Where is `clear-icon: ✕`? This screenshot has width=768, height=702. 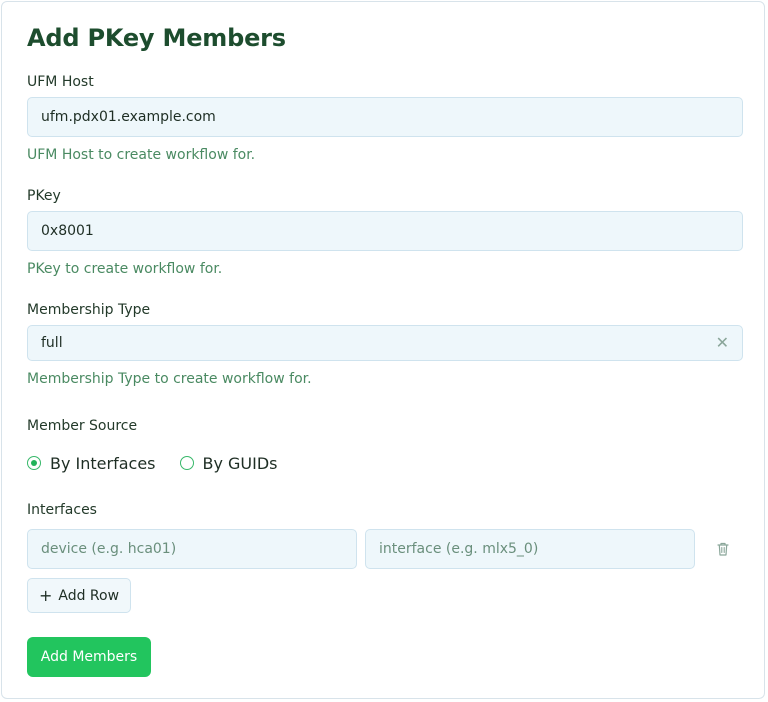
clear-icon: ✕ is located at coordinates (722, 343).